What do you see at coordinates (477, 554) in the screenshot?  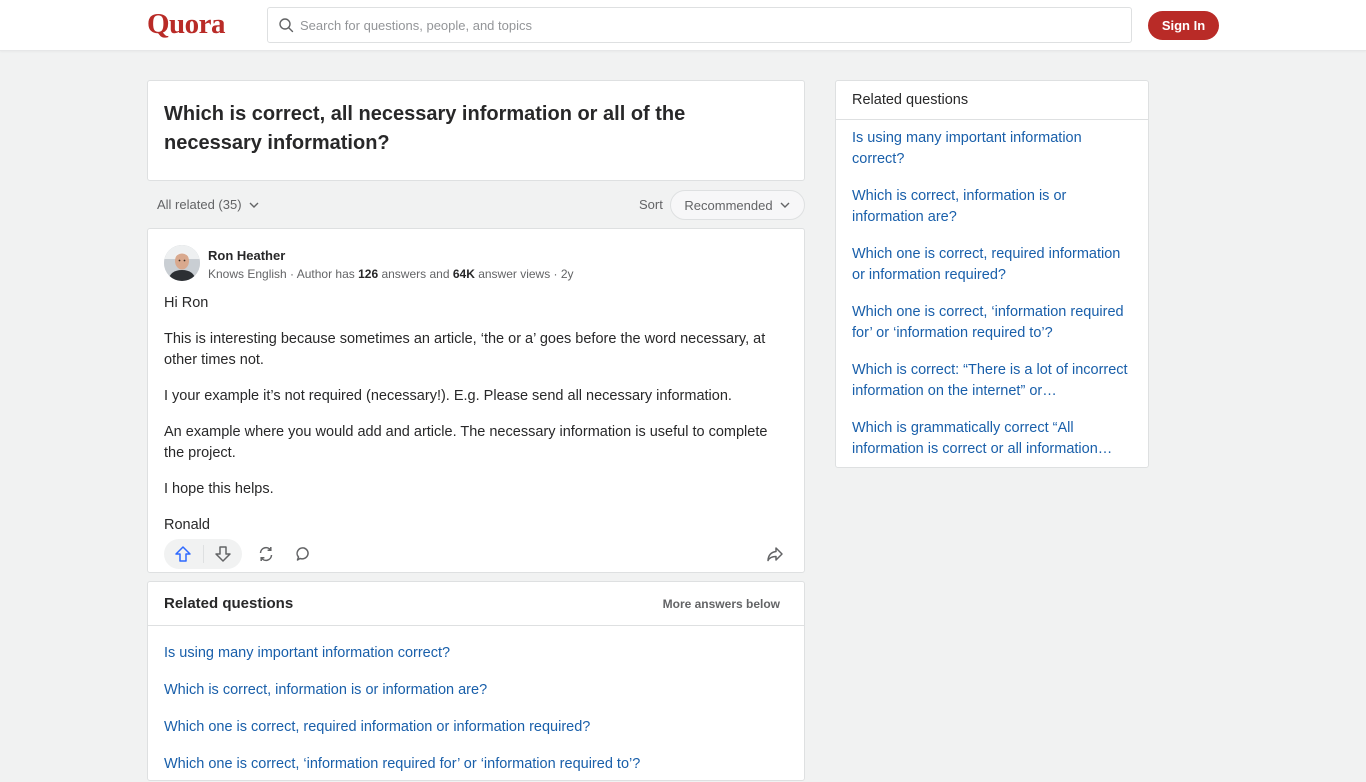 I see `answer-action-bar` at bounding box center [477, 554].